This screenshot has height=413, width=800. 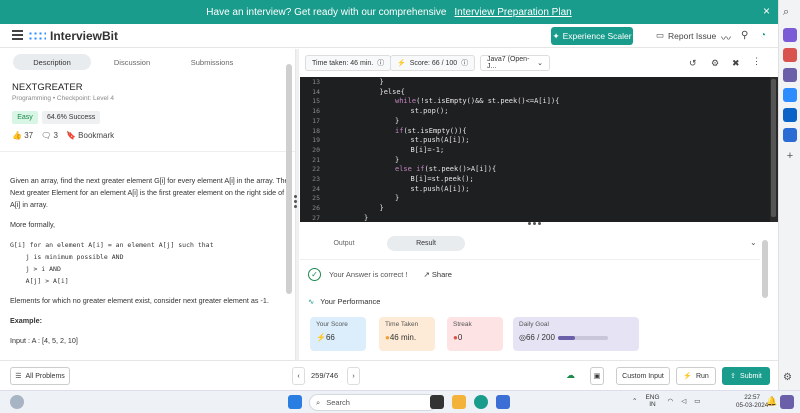 I want to click on interview-plan-link: Interview Preparation Plan, so click(x=512, y=12).